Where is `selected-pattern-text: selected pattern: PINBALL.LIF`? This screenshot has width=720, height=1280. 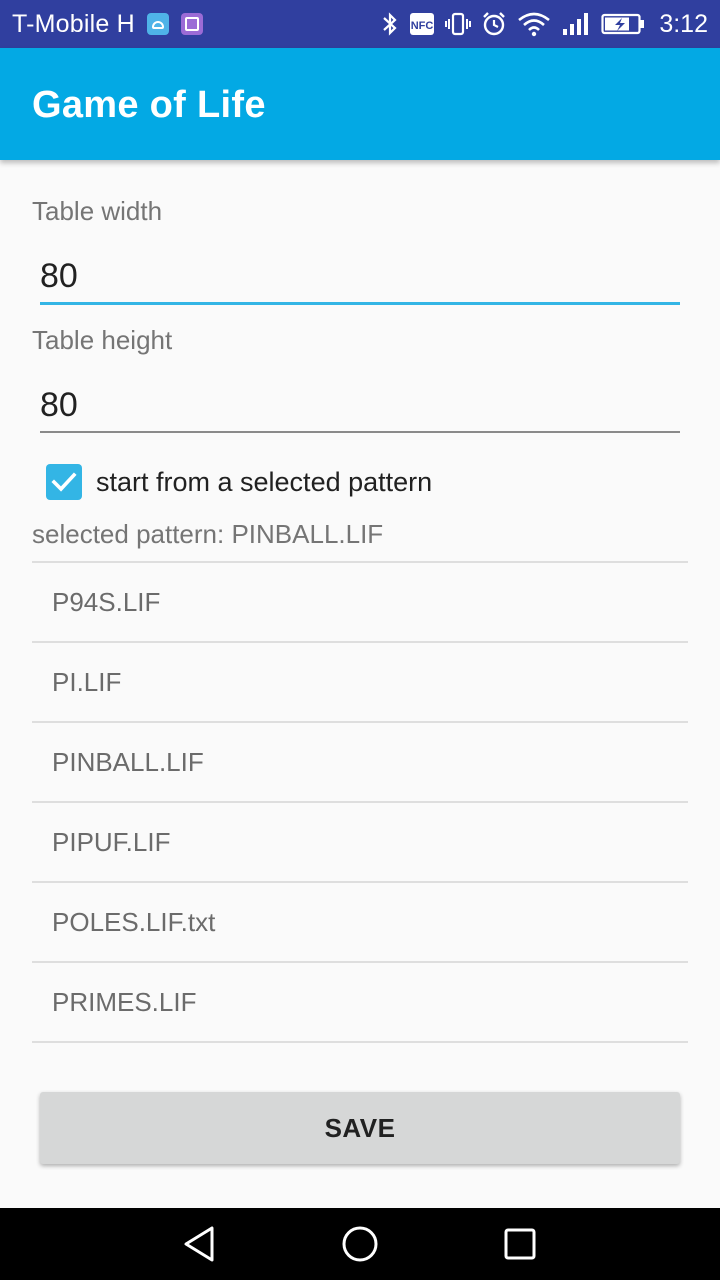 selected-pattern-text: selected pattern: PINBALL.LIF is located at coordinates (208, 534).